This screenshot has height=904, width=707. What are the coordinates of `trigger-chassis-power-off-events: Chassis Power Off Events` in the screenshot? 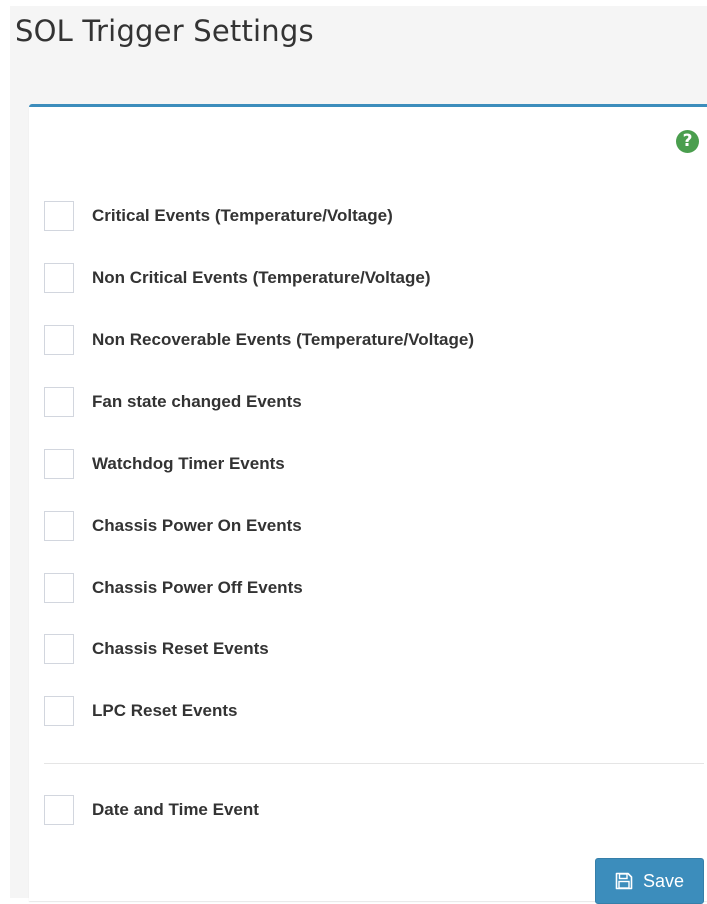 It's located at (173, 588).